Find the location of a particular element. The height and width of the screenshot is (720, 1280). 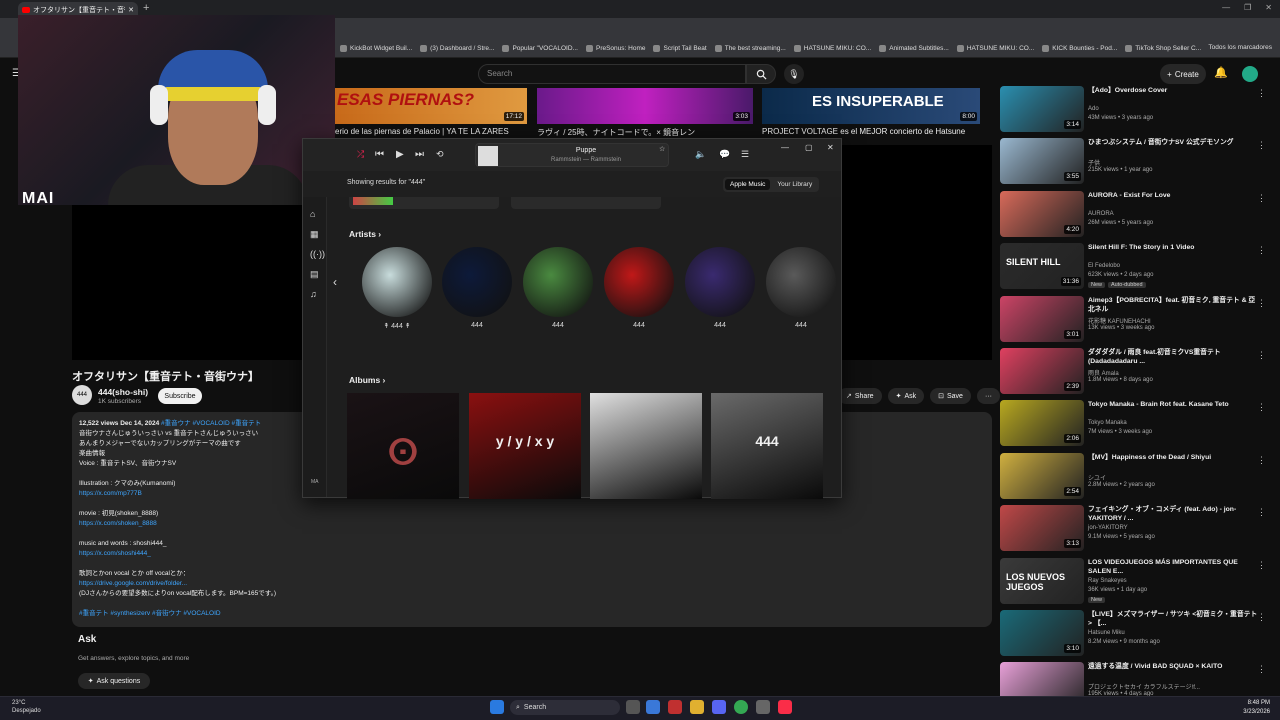

top-video-thumbnail: ES INSUPERABLE 8:00 is located at coordinates (871, 106).